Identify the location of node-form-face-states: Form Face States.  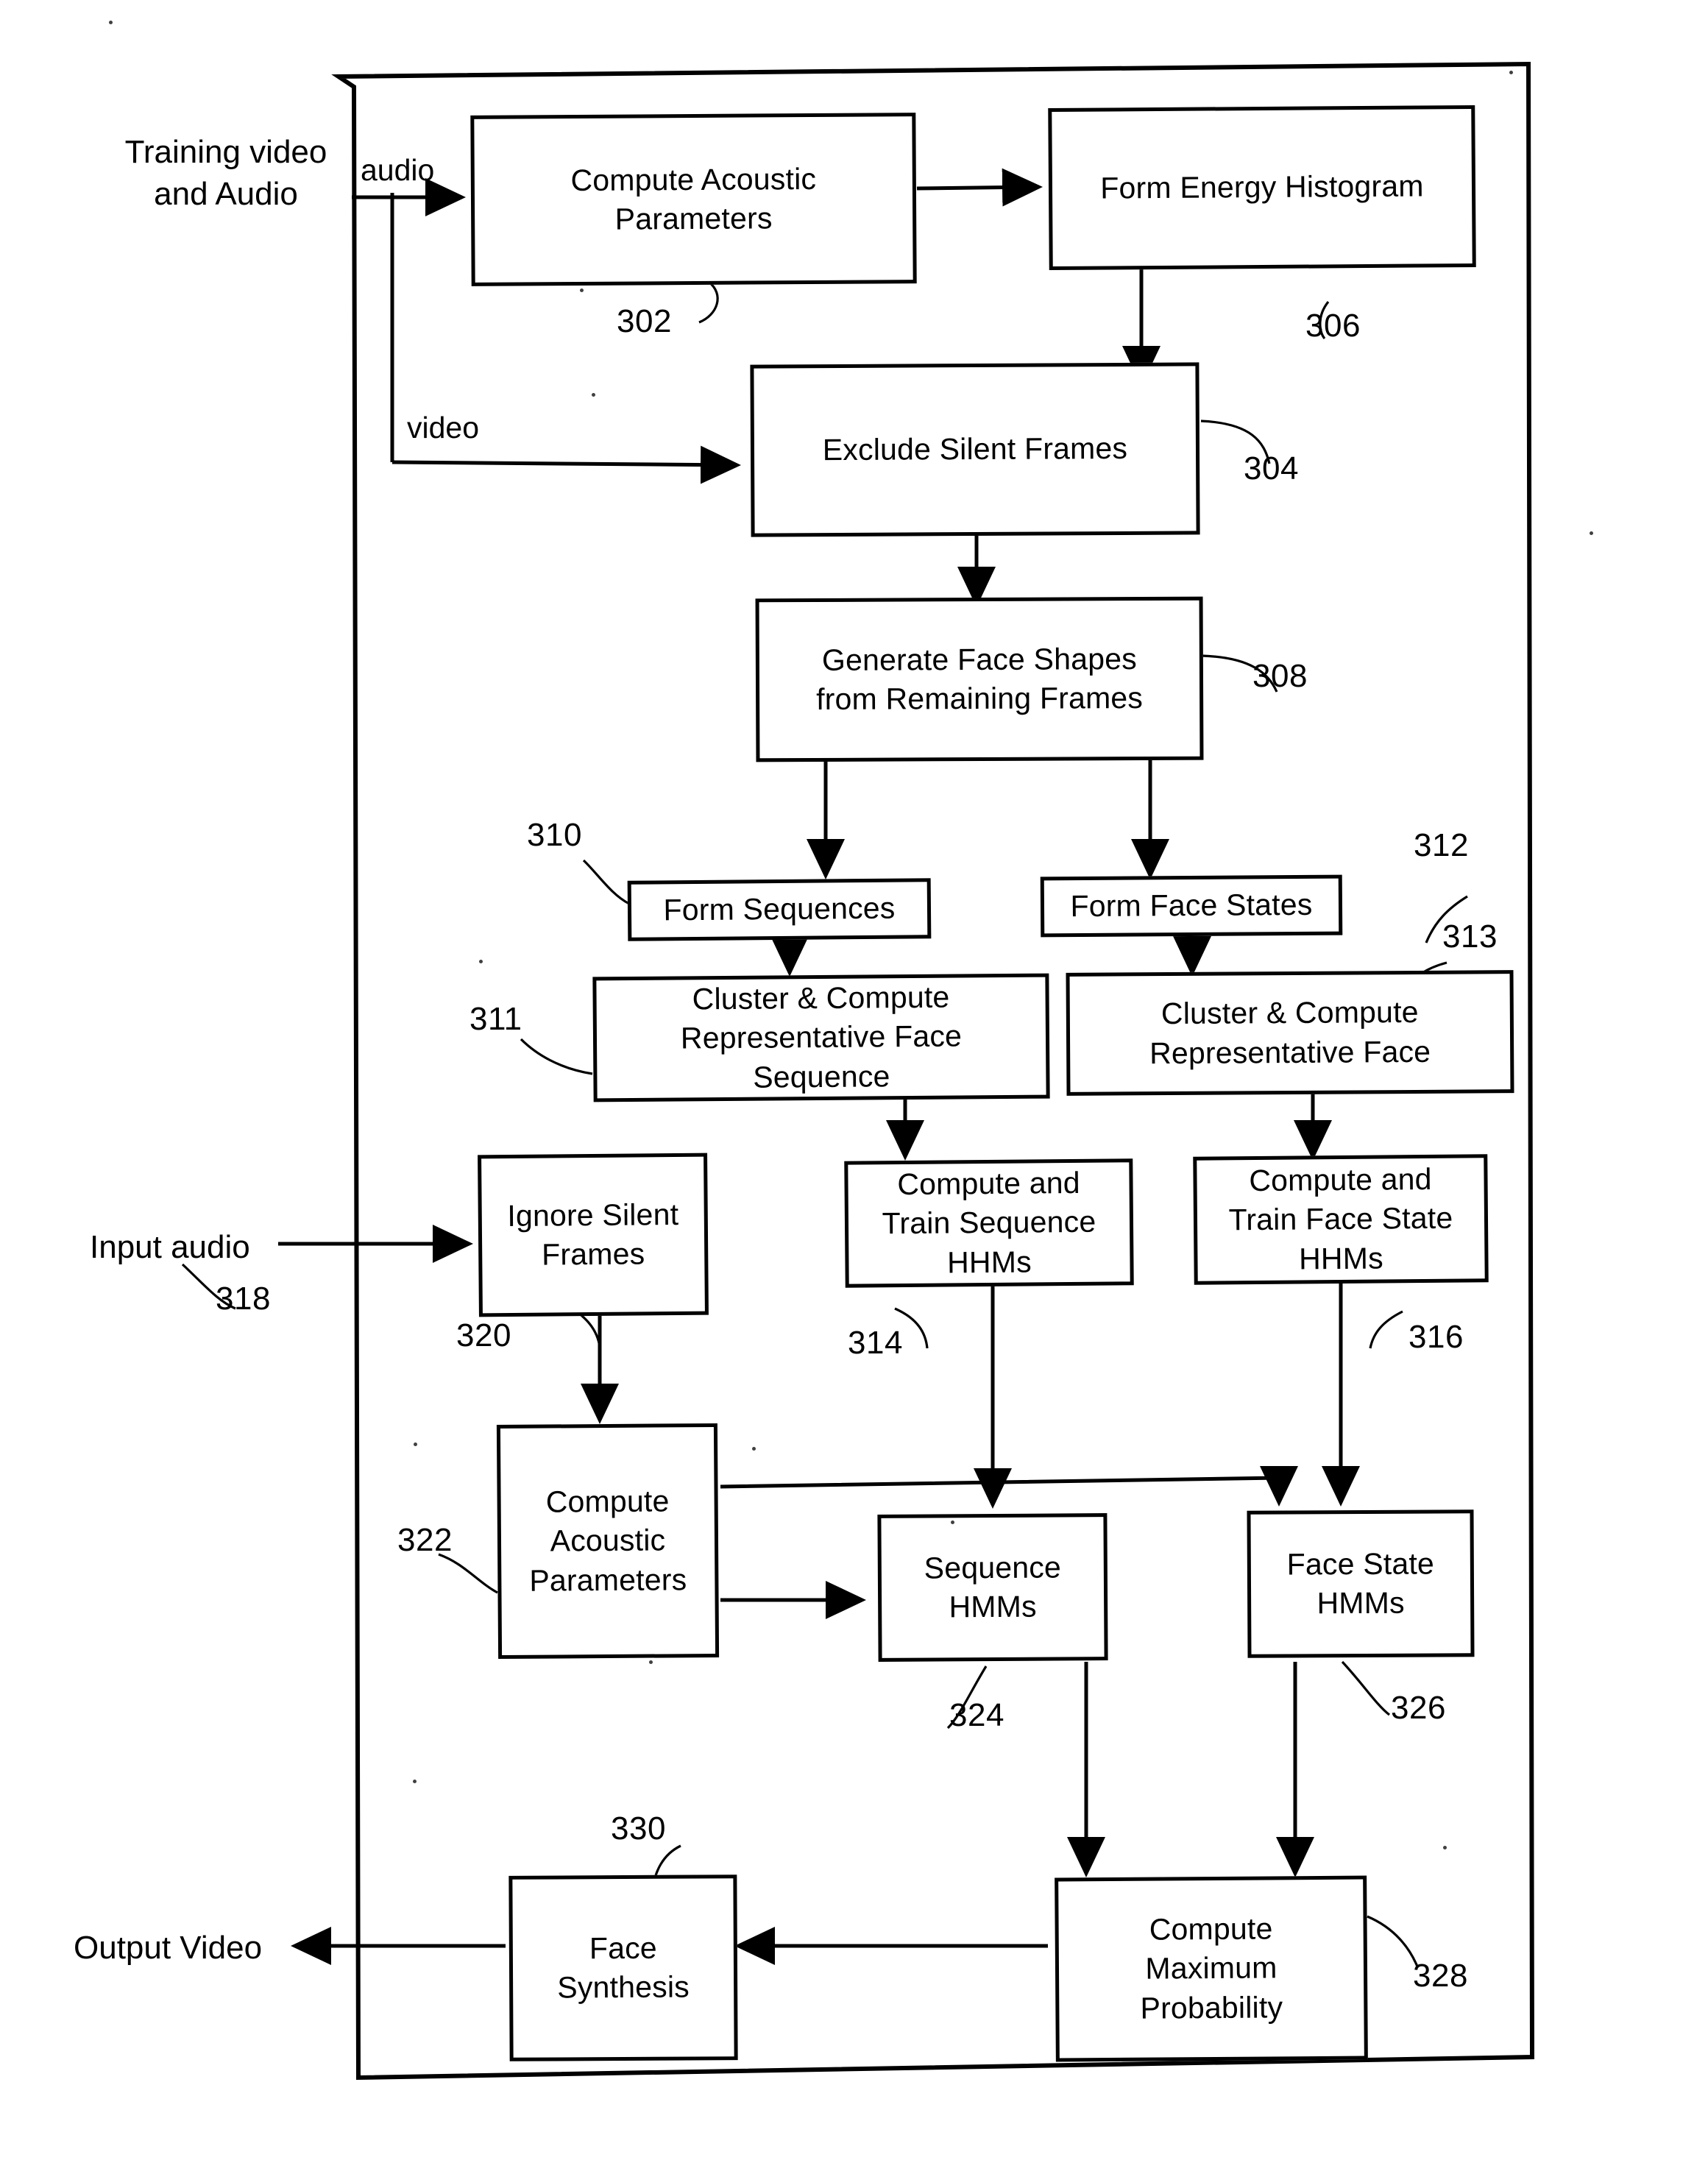
(1191, 906).